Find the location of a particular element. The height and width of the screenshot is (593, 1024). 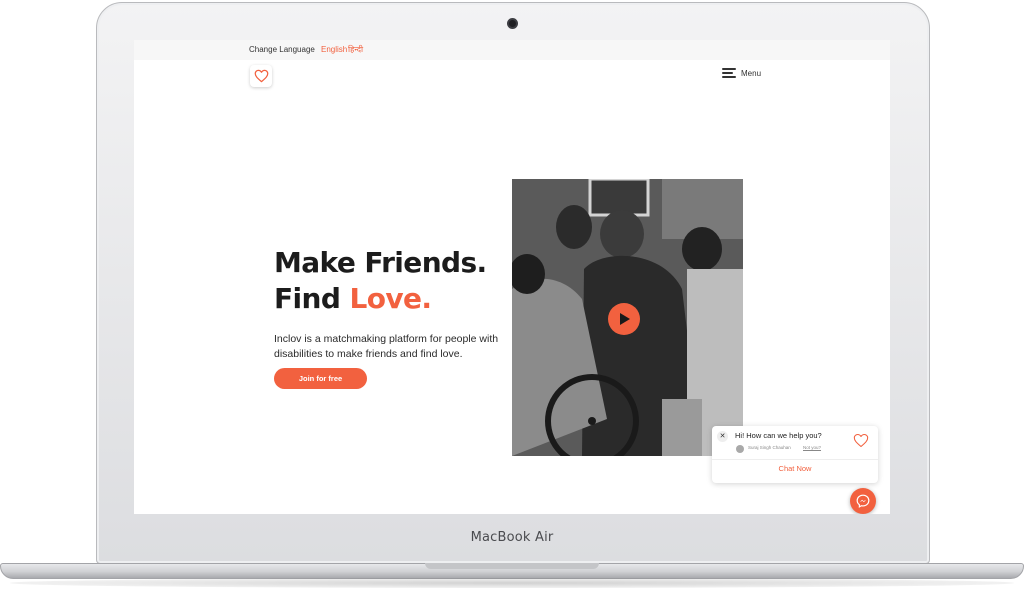

device-brand-label: MacBook Air is located at coordinates (512, 537).